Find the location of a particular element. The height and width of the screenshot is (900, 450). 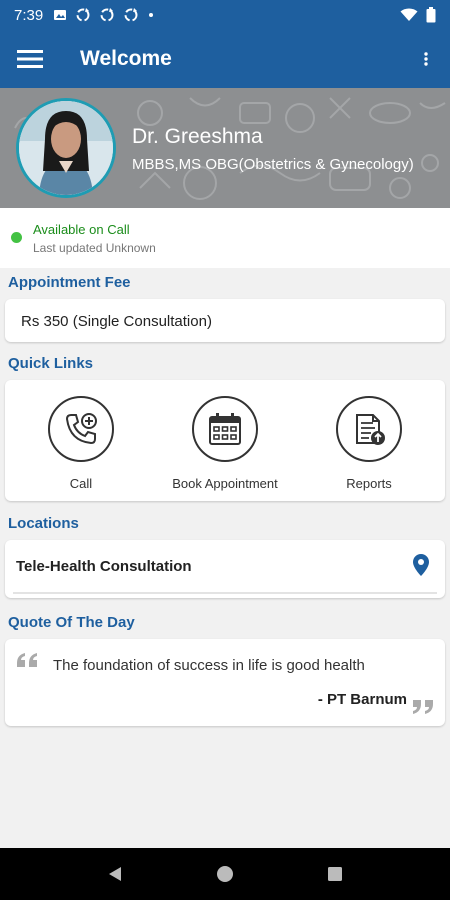

calendar-icon is located at coordinates (225, 429).